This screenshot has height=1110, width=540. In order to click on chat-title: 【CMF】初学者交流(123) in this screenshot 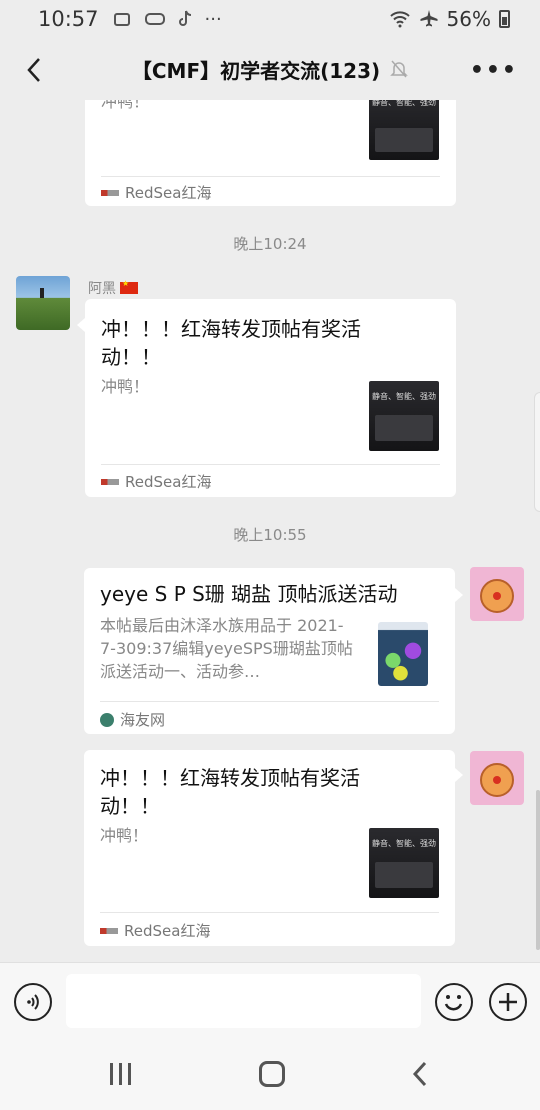, I will do `click(270, 69)`.